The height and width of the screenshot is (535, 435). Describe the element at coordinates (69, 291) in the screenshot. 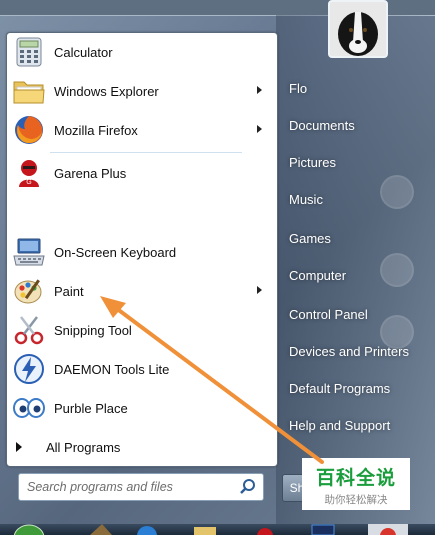

I see `program-label: Paint` at that location.